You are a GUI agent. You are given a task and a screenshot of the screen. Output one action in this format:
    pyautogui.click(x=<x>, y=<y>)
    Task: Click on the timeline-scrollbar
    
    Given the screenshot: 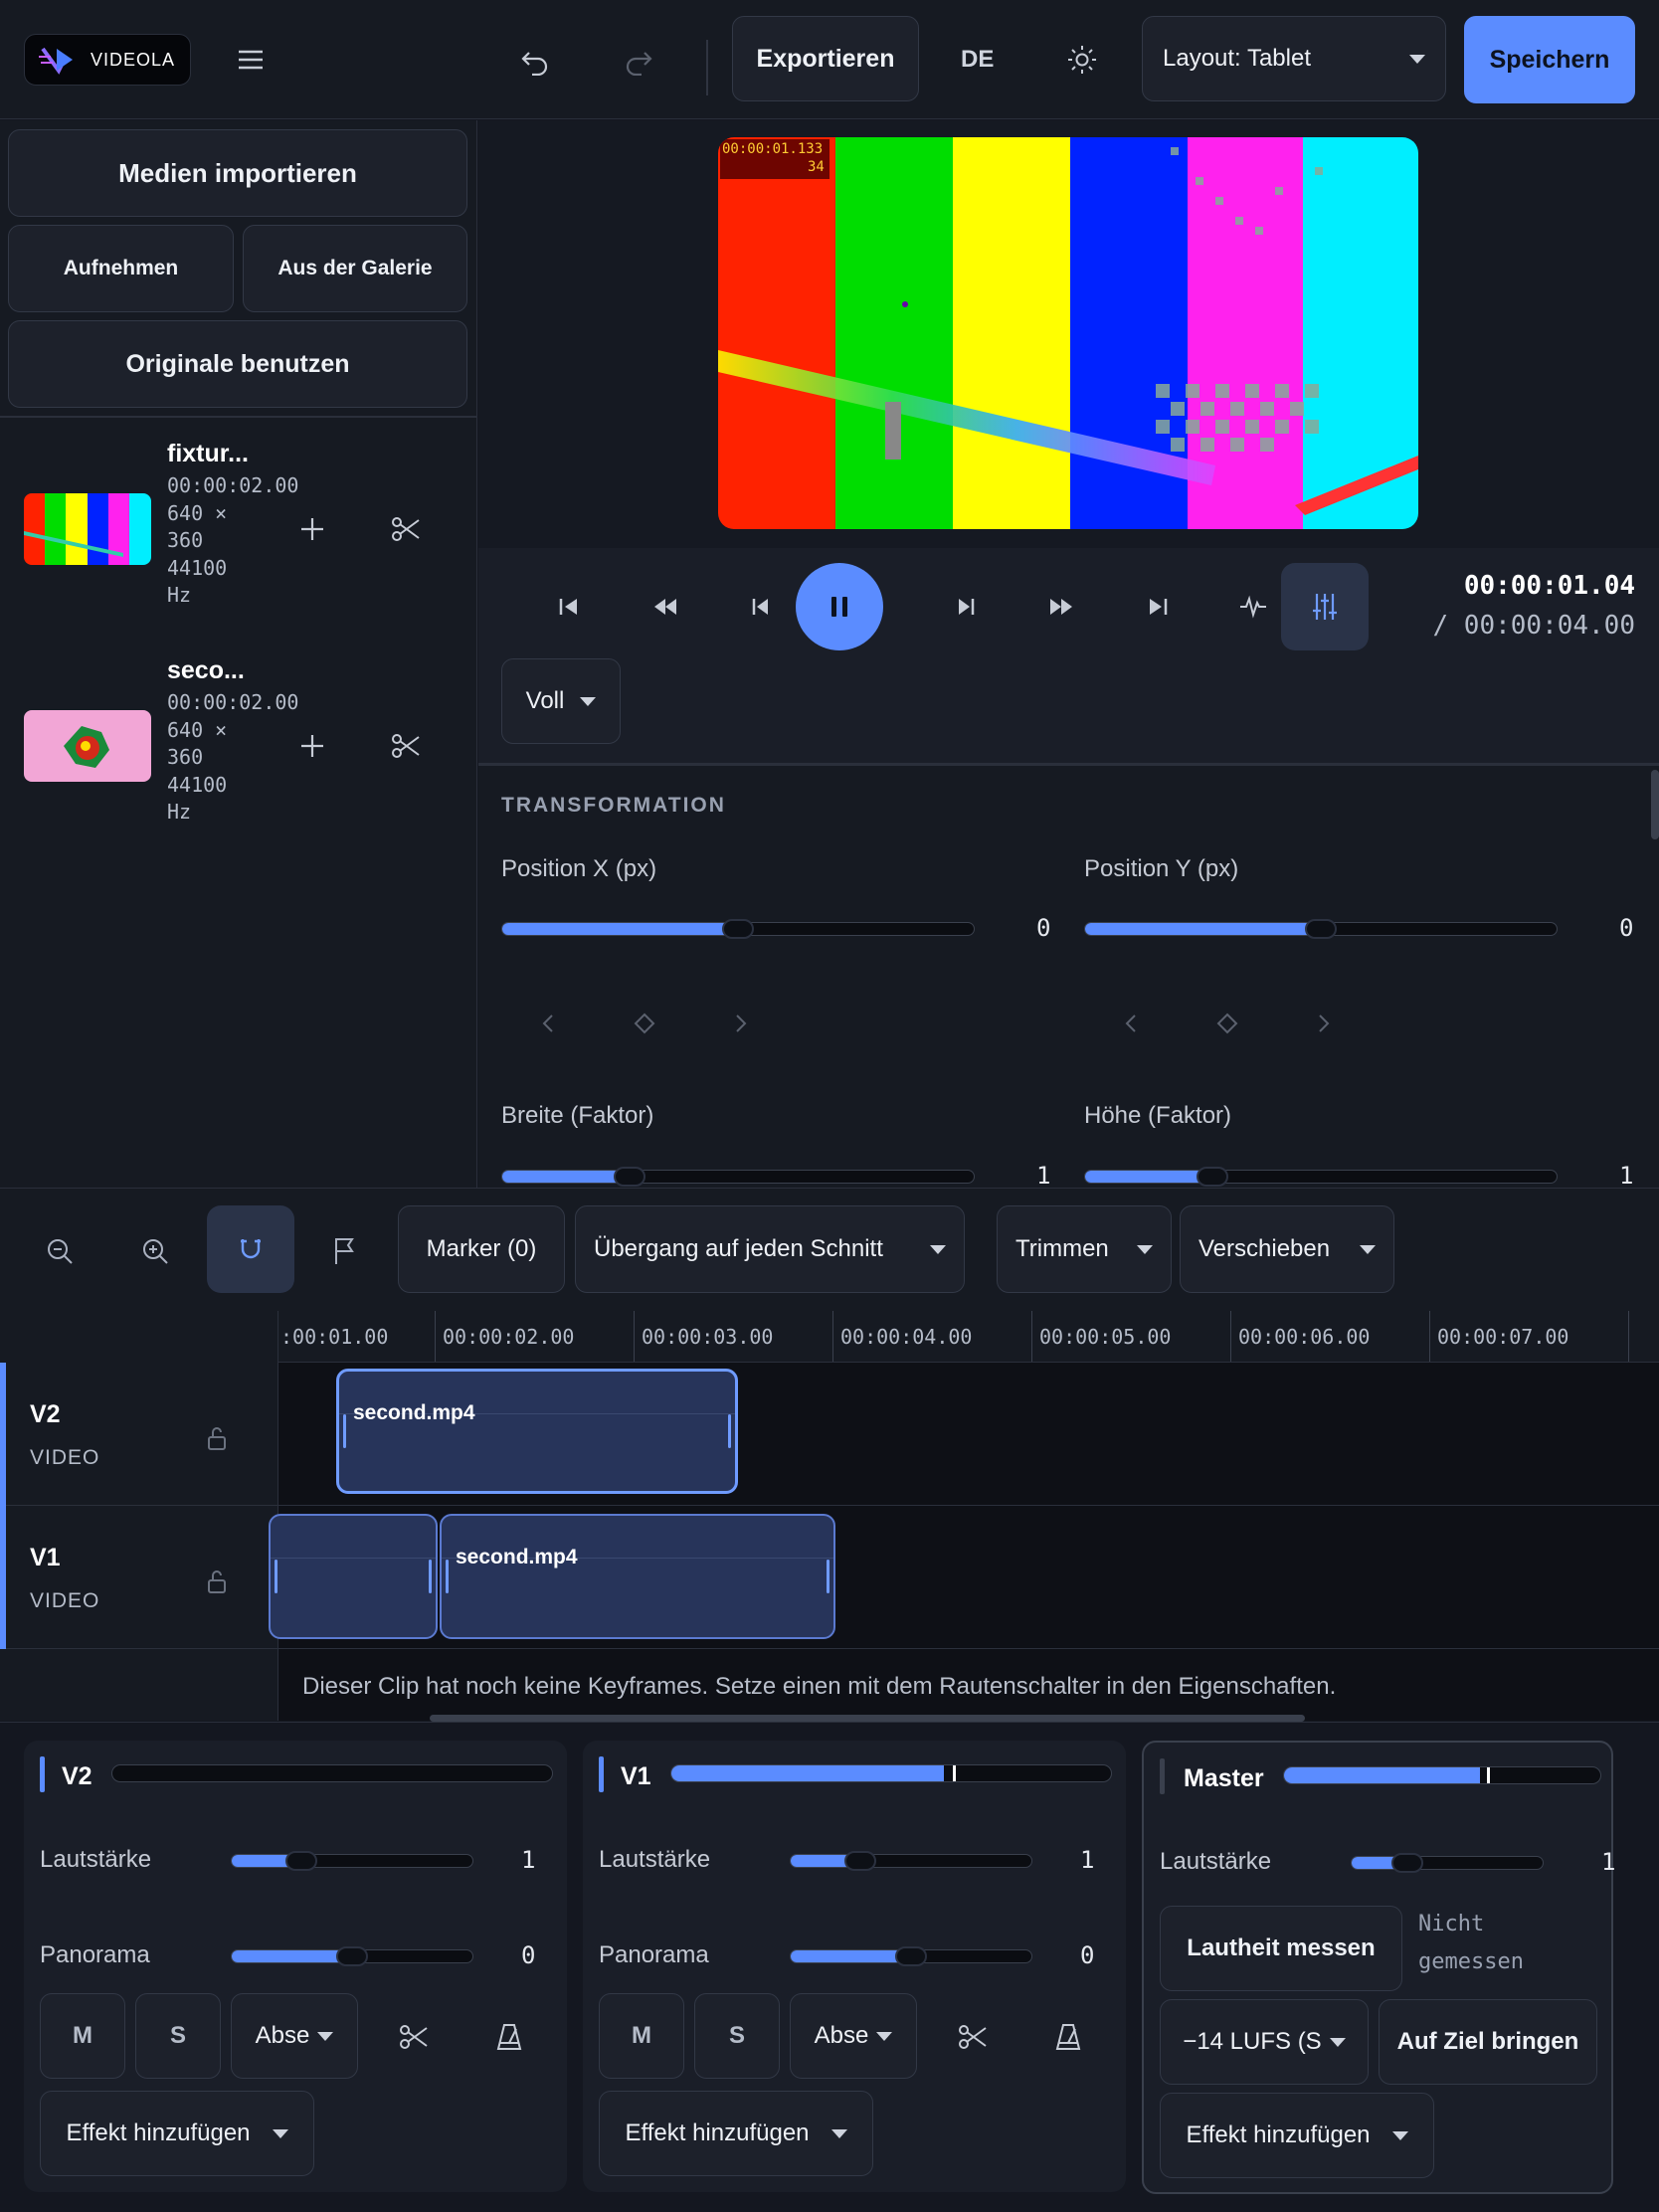 What is the action you would take?
    pyautogui.click(x=867, y=1718)
    